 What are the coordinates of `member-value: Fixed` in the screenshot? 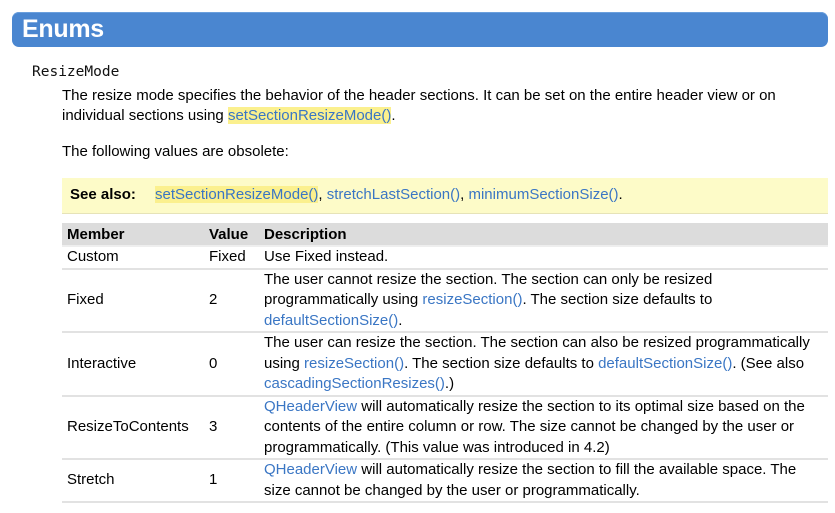 It's located at (231, 258).